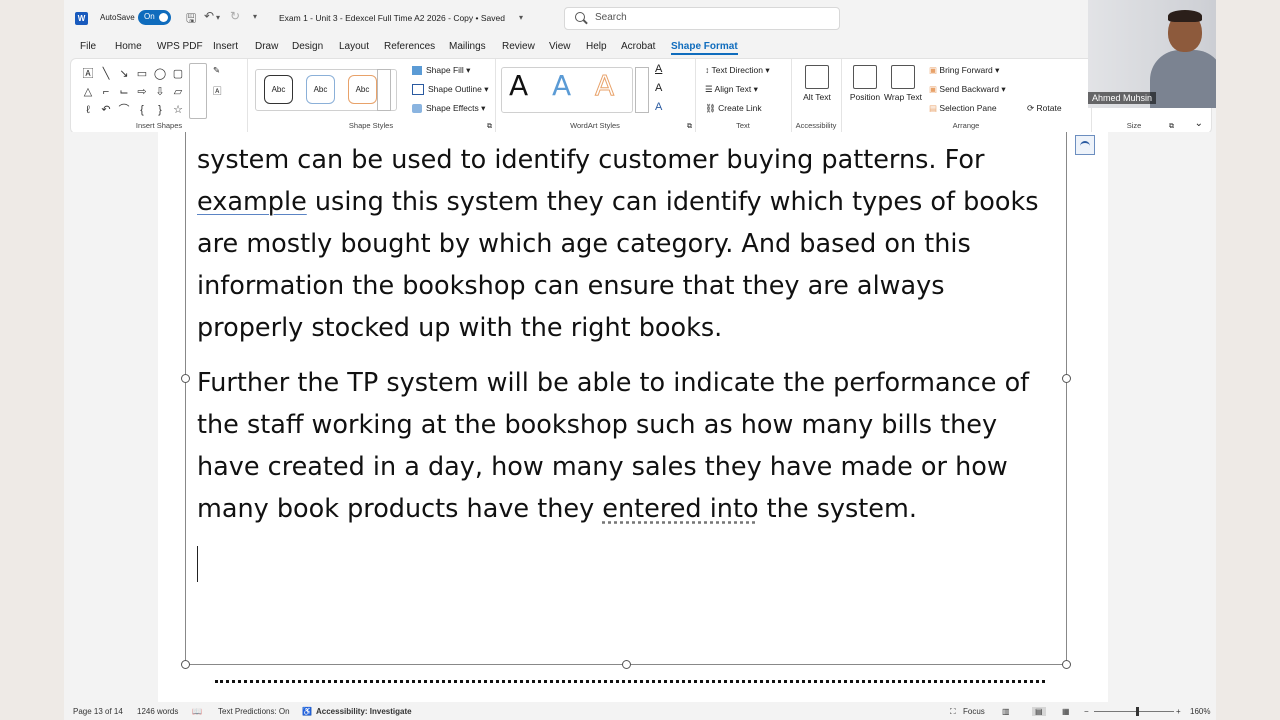  Describe the element at coordinates (235, 16) in the screenshot. I see `redo-icon: ↻` at that location.